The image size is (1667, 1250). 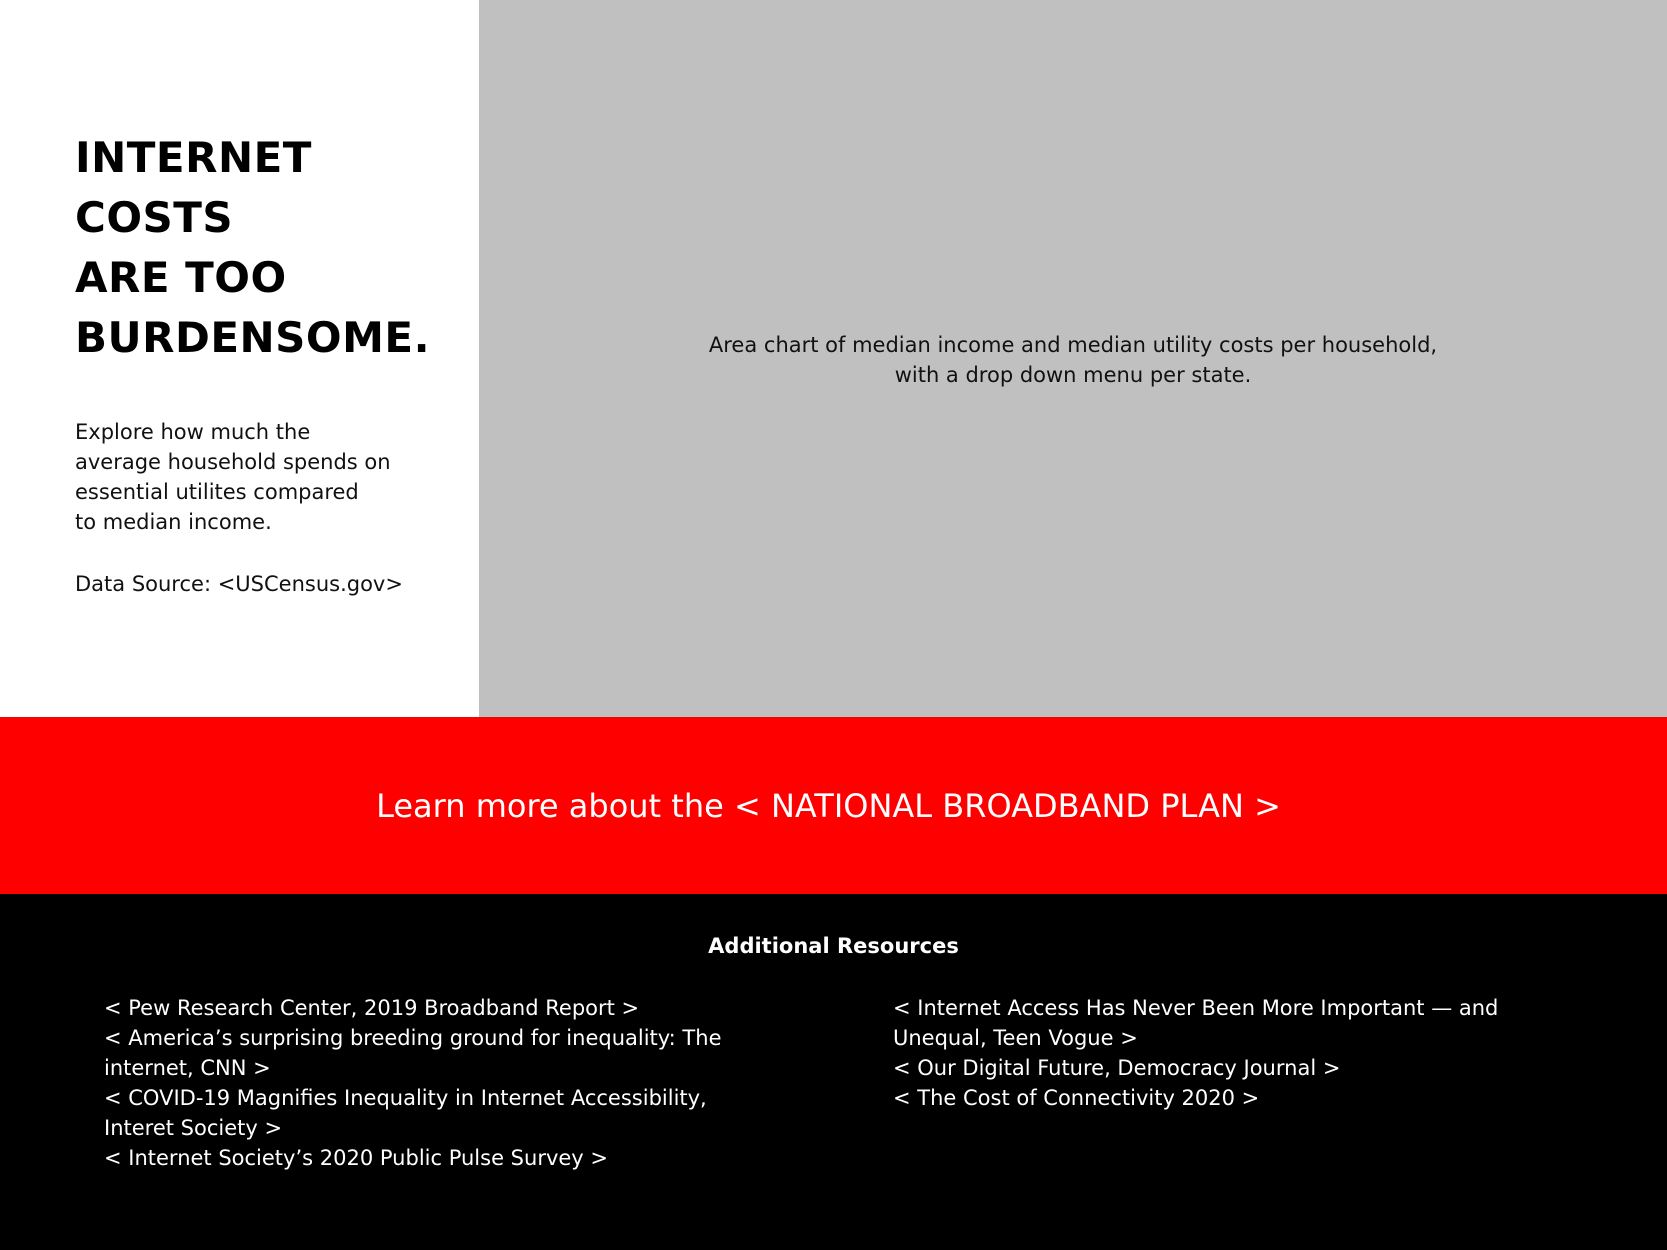 What do you see at coordinates (555, 805) in the screenshot?
I see `banner-prefix: Learn more about the` at bounding box center [555, 805].